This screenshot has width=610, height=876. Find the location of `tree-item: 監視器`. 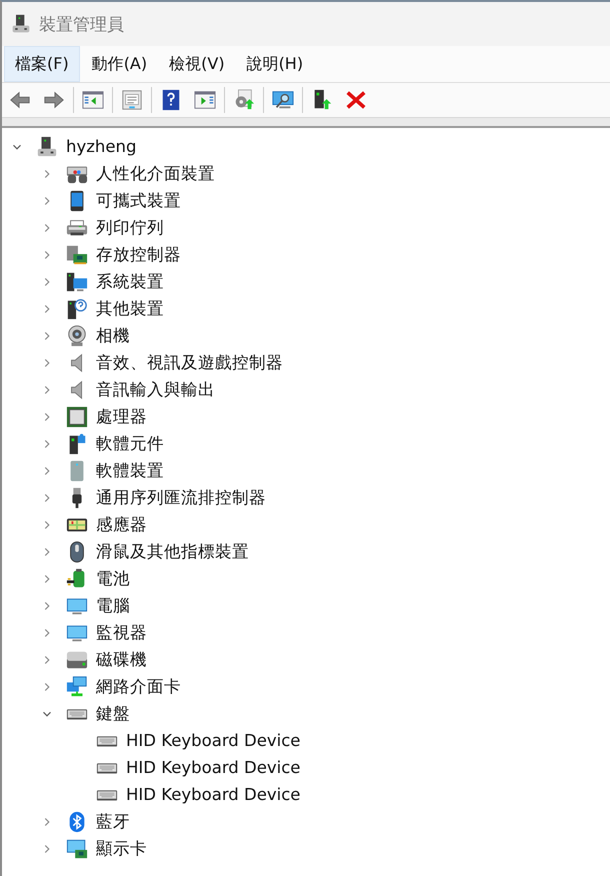

tree-item: 監視器 is located at coordinates (121, 633).